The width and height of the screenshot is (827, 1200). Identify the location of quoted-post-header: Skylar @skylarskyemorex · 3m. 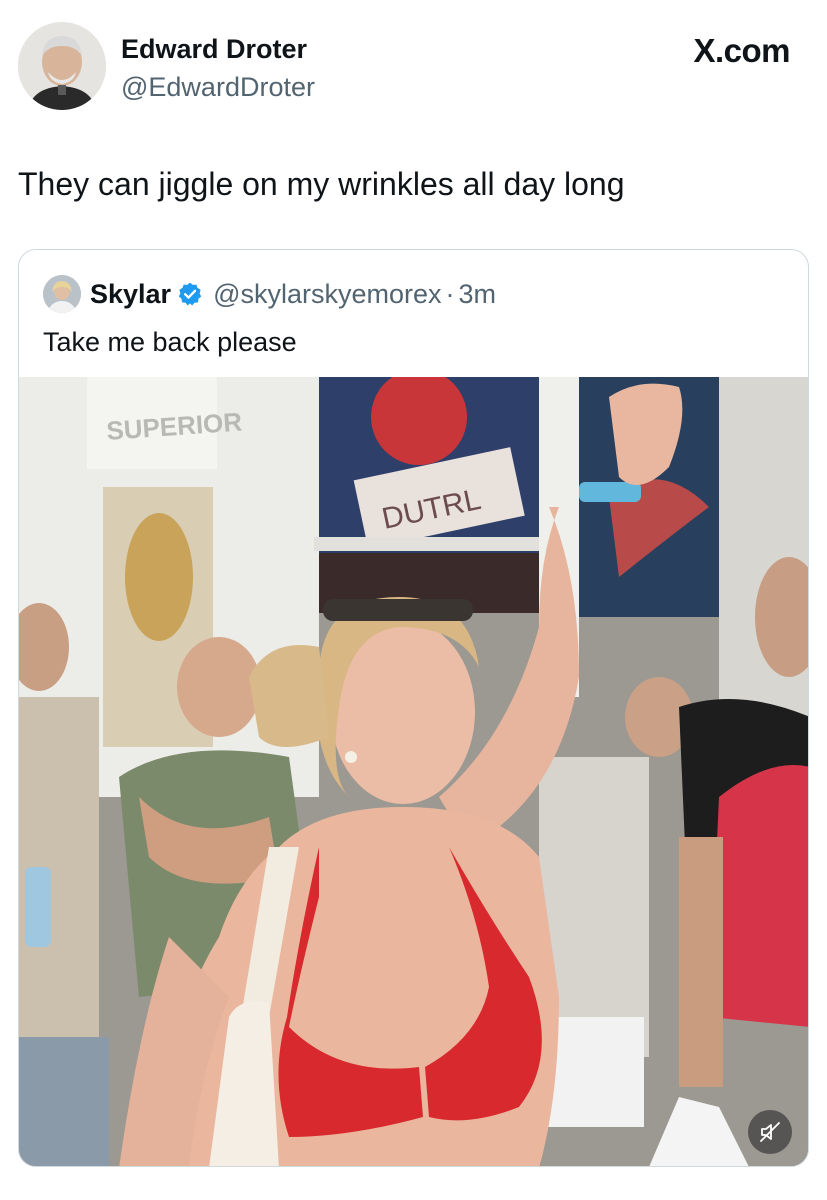
(270, 294).